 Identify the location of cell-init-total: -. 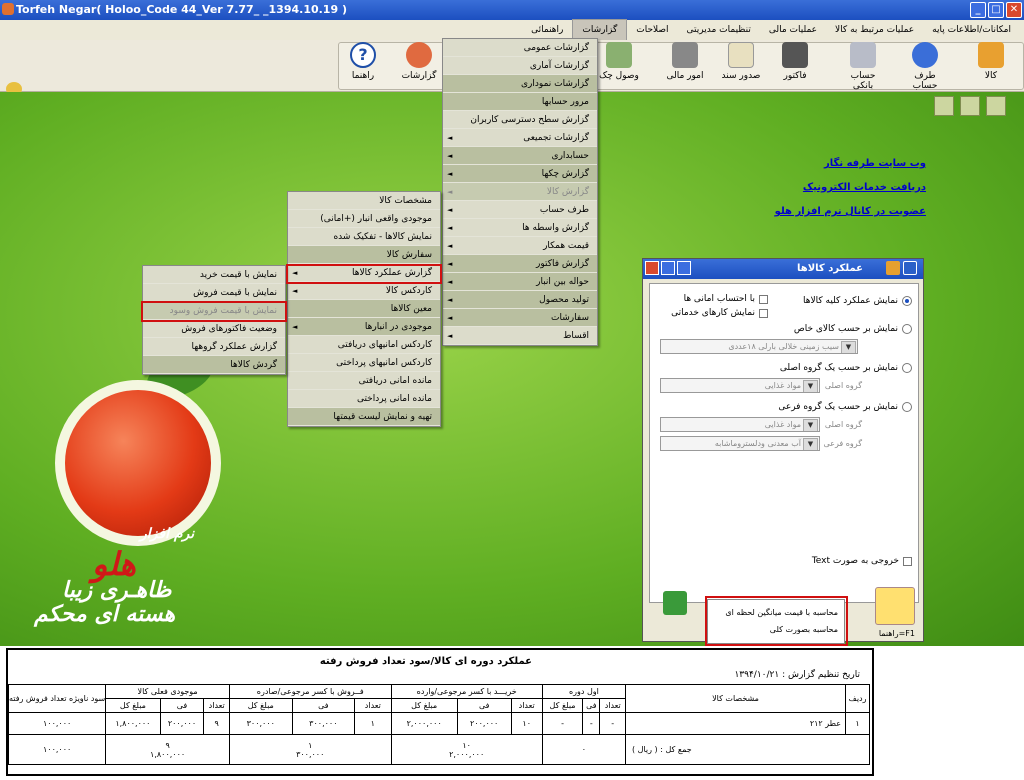
(562, 723).